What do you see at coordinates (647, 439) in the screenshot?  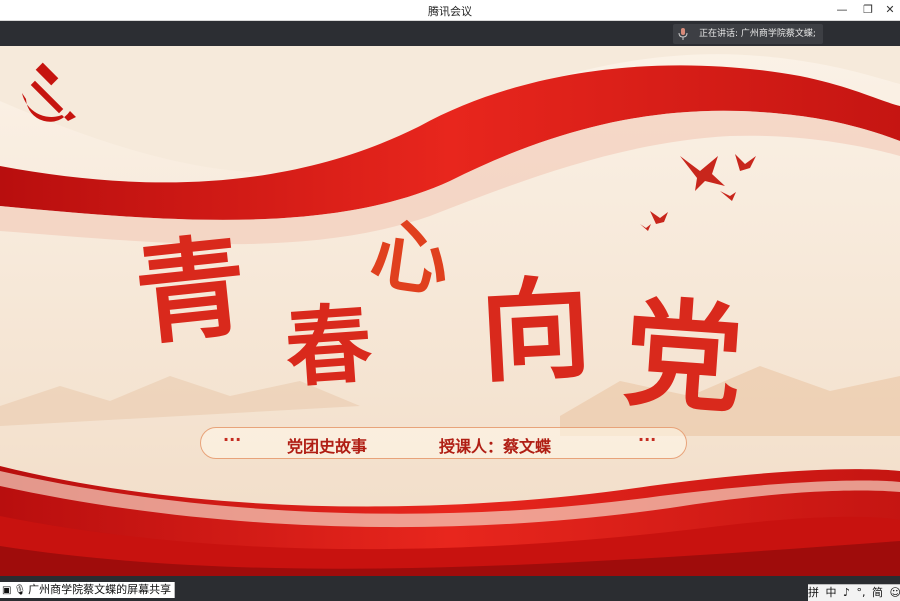 I see `subtitle-right-dots: ···` at bounding box center [647, 439].